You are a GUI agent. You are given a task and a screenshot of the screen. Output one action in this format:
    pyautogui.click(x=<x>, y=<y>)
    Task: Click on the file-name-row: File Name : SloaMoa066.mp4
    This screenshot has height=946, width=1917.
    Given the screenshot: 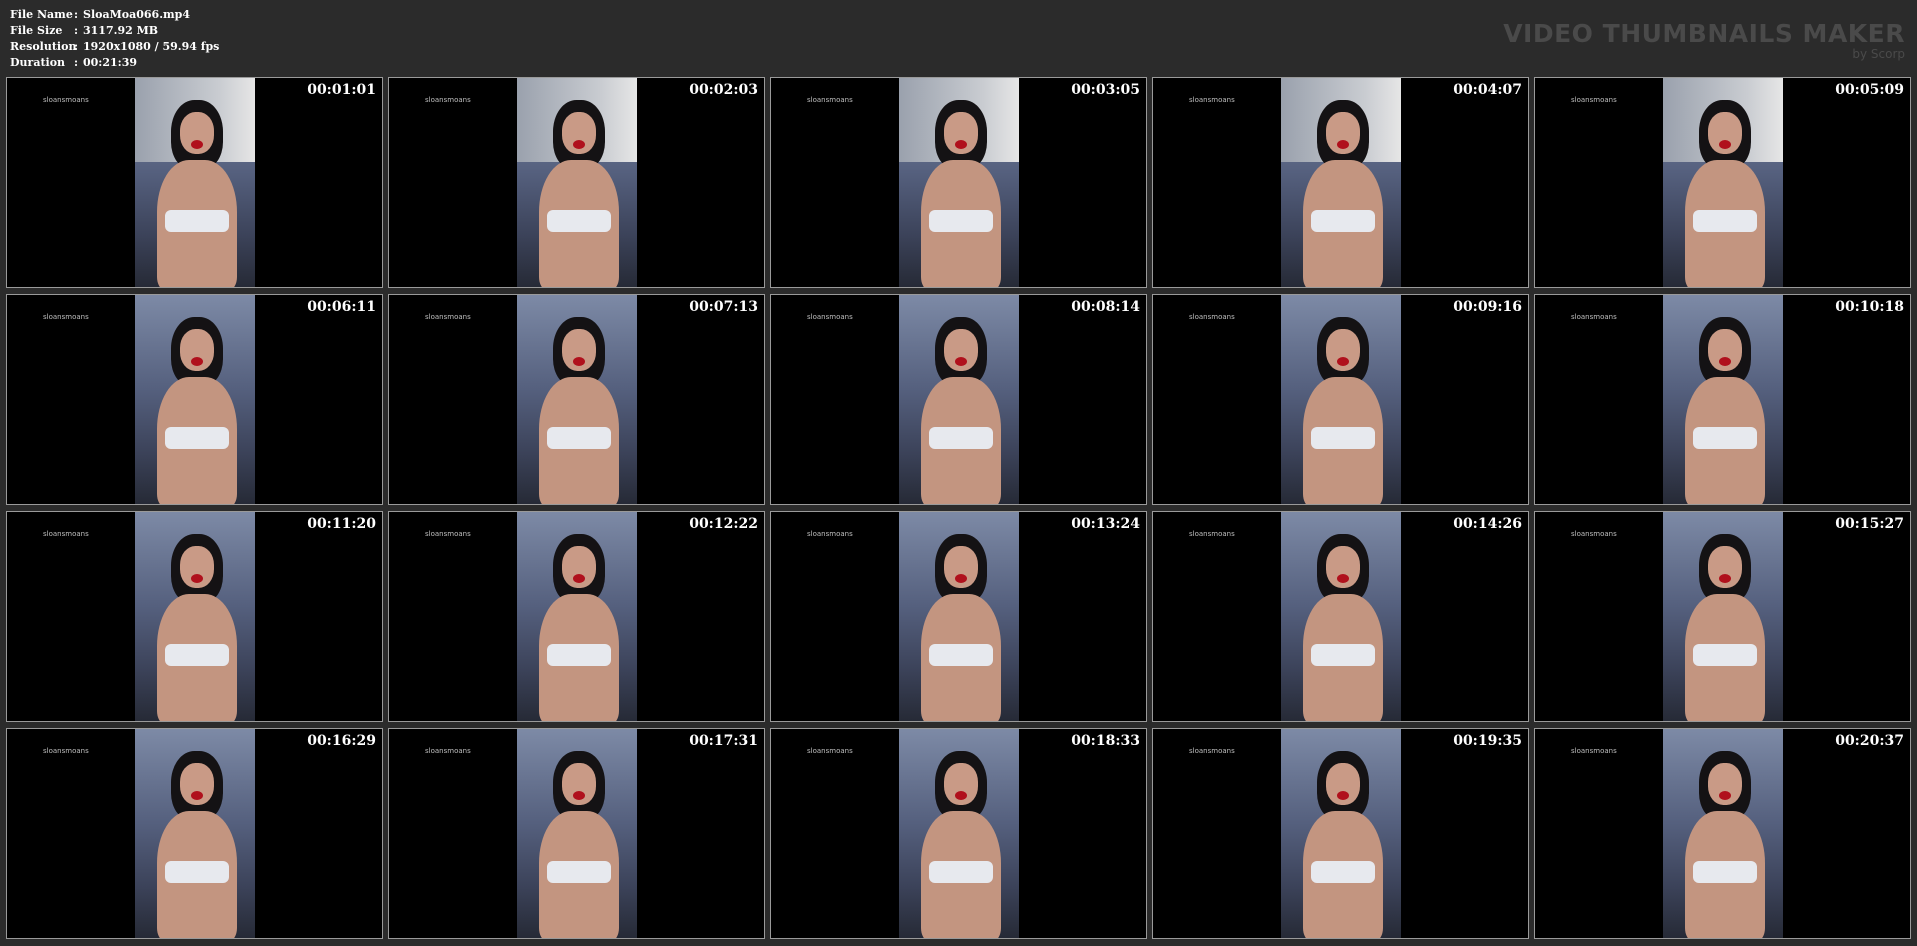 What is the action you would take?
    pyautogui.click(x=114, y=15)
    